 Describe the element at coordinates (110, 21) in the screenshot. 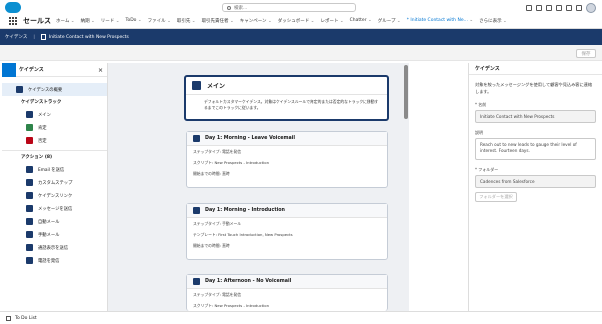

I see `nav-item: リード` at that location.